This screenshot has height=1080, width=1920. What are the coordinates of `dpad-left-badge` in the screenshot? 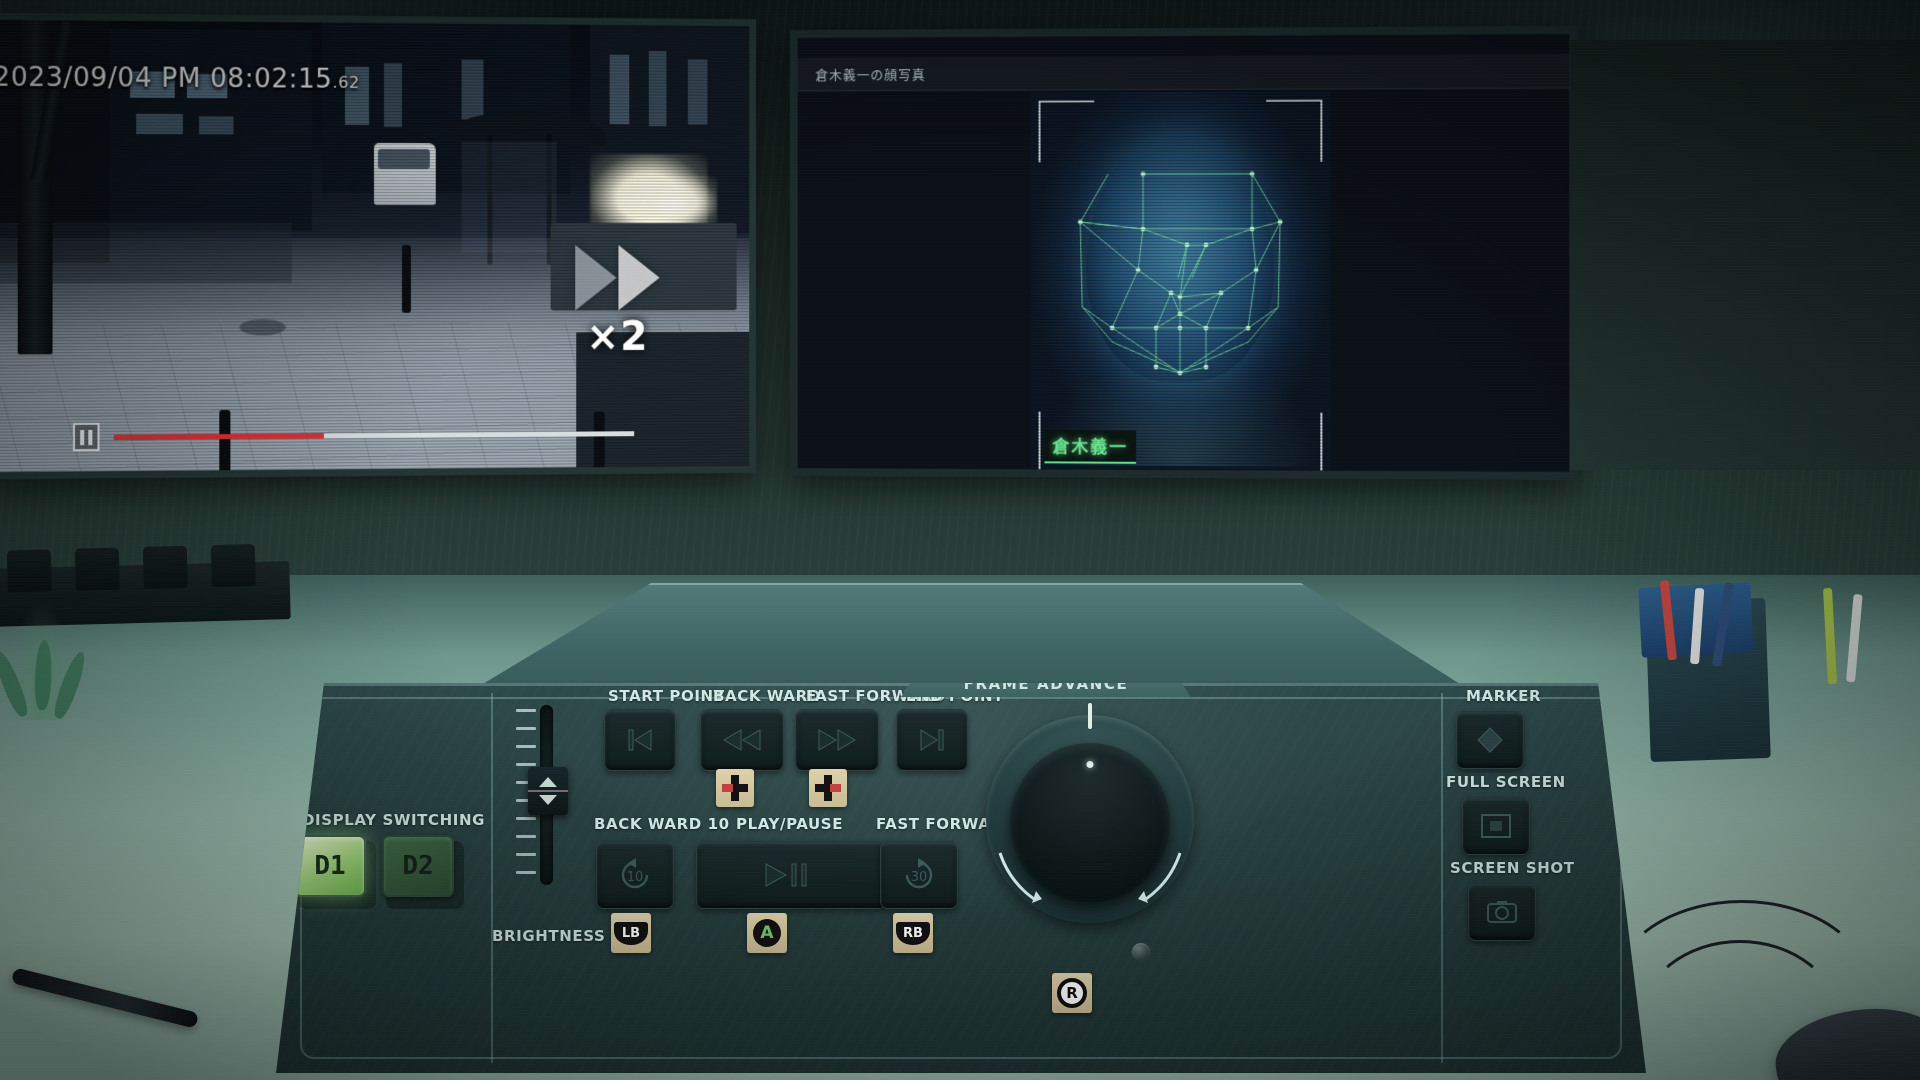 It's located at (735, 788).